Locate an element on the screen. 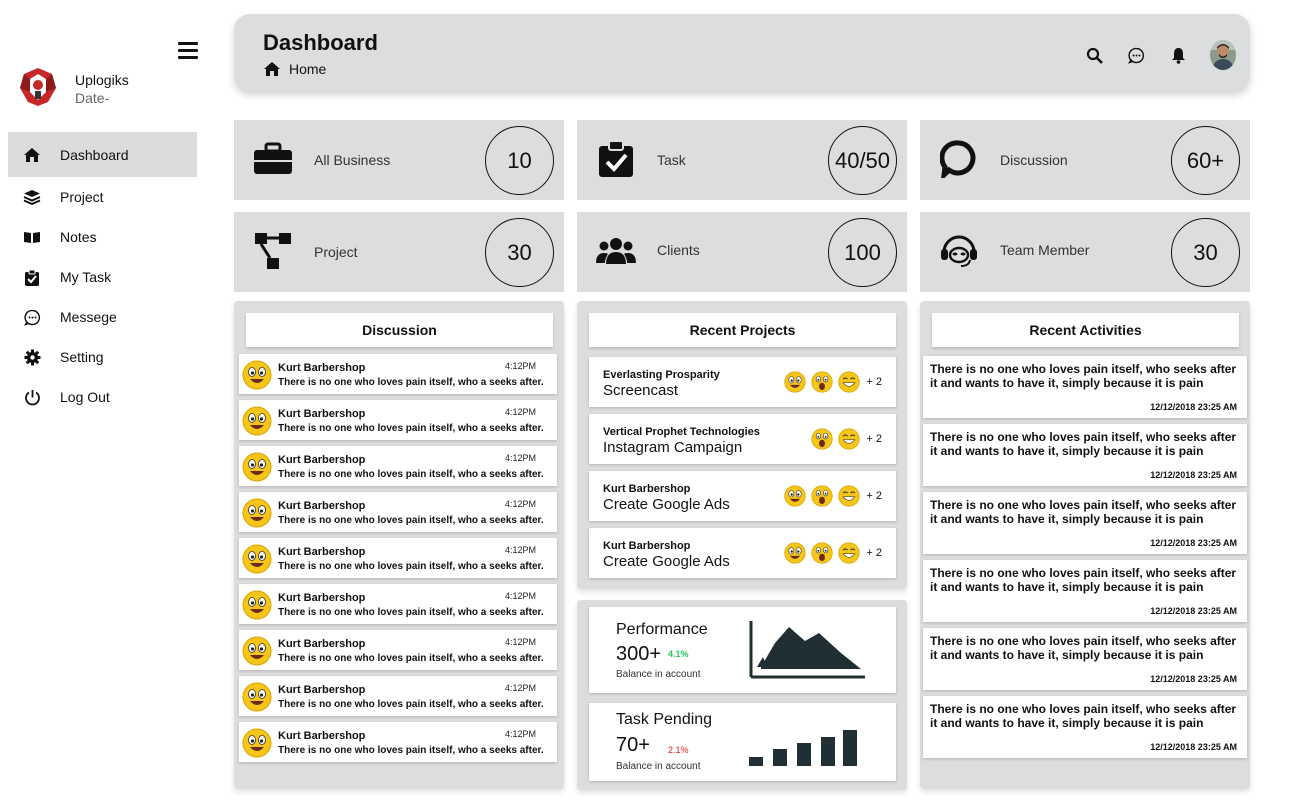 The width and height of the screenshot is (1290, 800). stat-label: Task is located at coordinates (671, 160).